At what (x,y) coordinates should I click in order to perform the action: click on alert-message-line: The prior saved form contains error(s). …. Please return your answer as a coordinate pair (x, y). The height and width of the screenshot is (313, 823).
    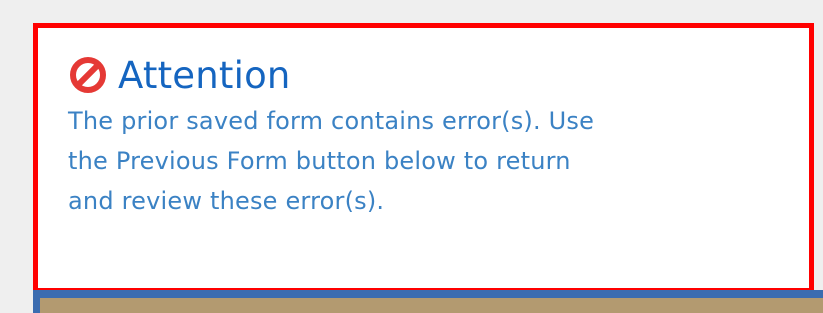
    Looking at the image, I should click on (331, 121).